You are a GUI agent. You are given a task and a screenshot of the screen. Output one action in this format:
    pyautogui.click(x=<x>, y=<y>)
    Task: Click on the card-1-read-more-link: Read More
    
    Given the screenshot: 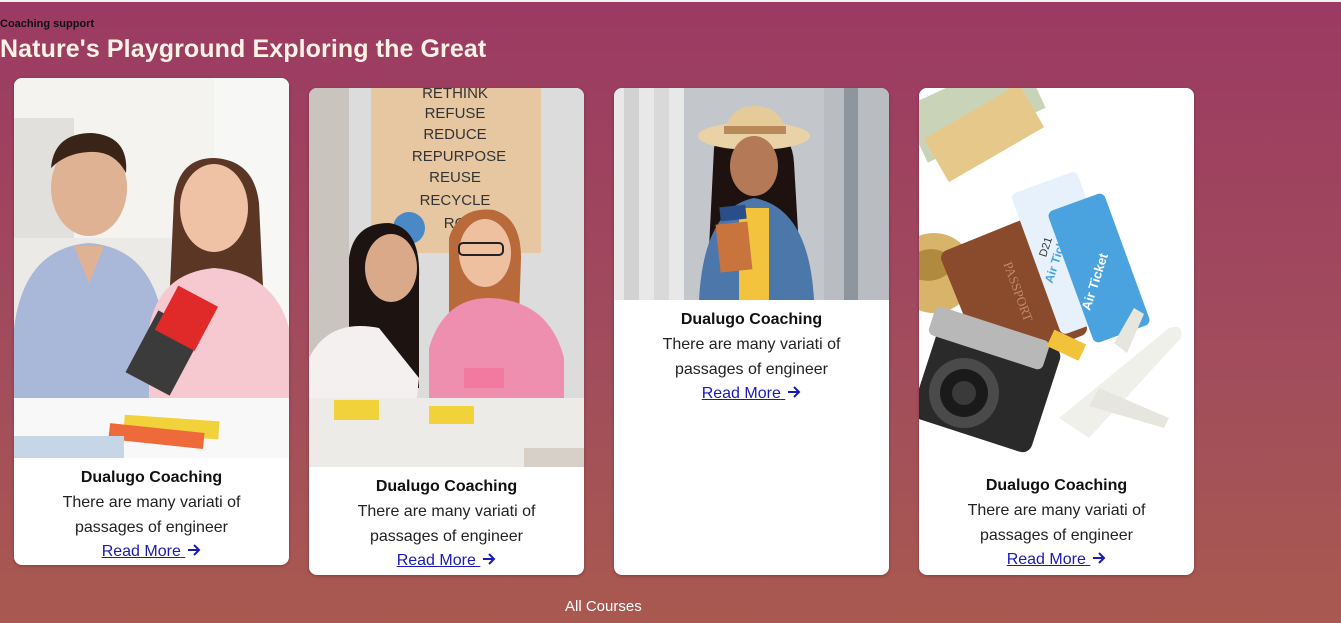 What is the action you would take?
    pyautogui.click(x=152, y=552)
    